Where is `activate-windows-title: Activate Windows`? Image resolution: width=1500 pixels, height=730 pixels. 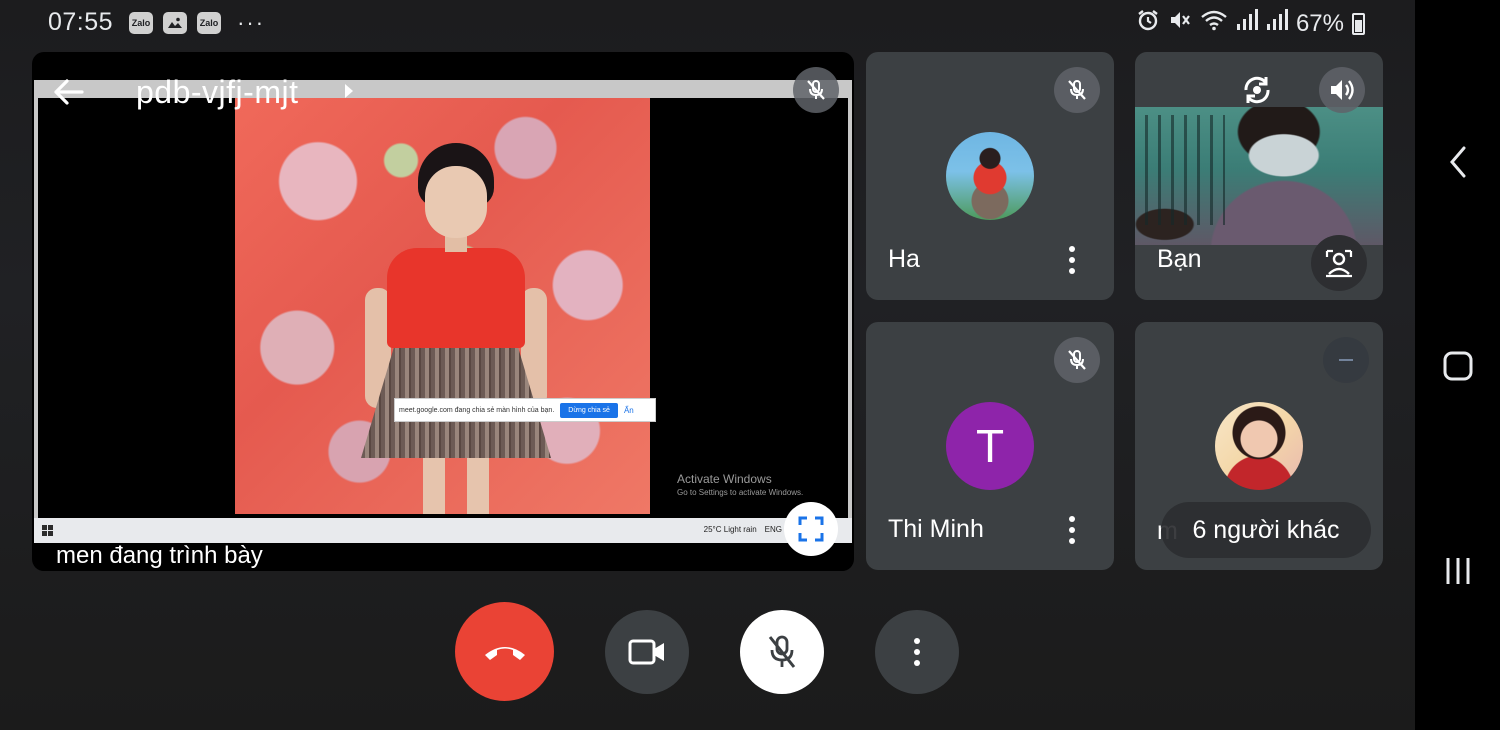
activate-windows-title: Activate Windows is located at coordinates (724, 479).